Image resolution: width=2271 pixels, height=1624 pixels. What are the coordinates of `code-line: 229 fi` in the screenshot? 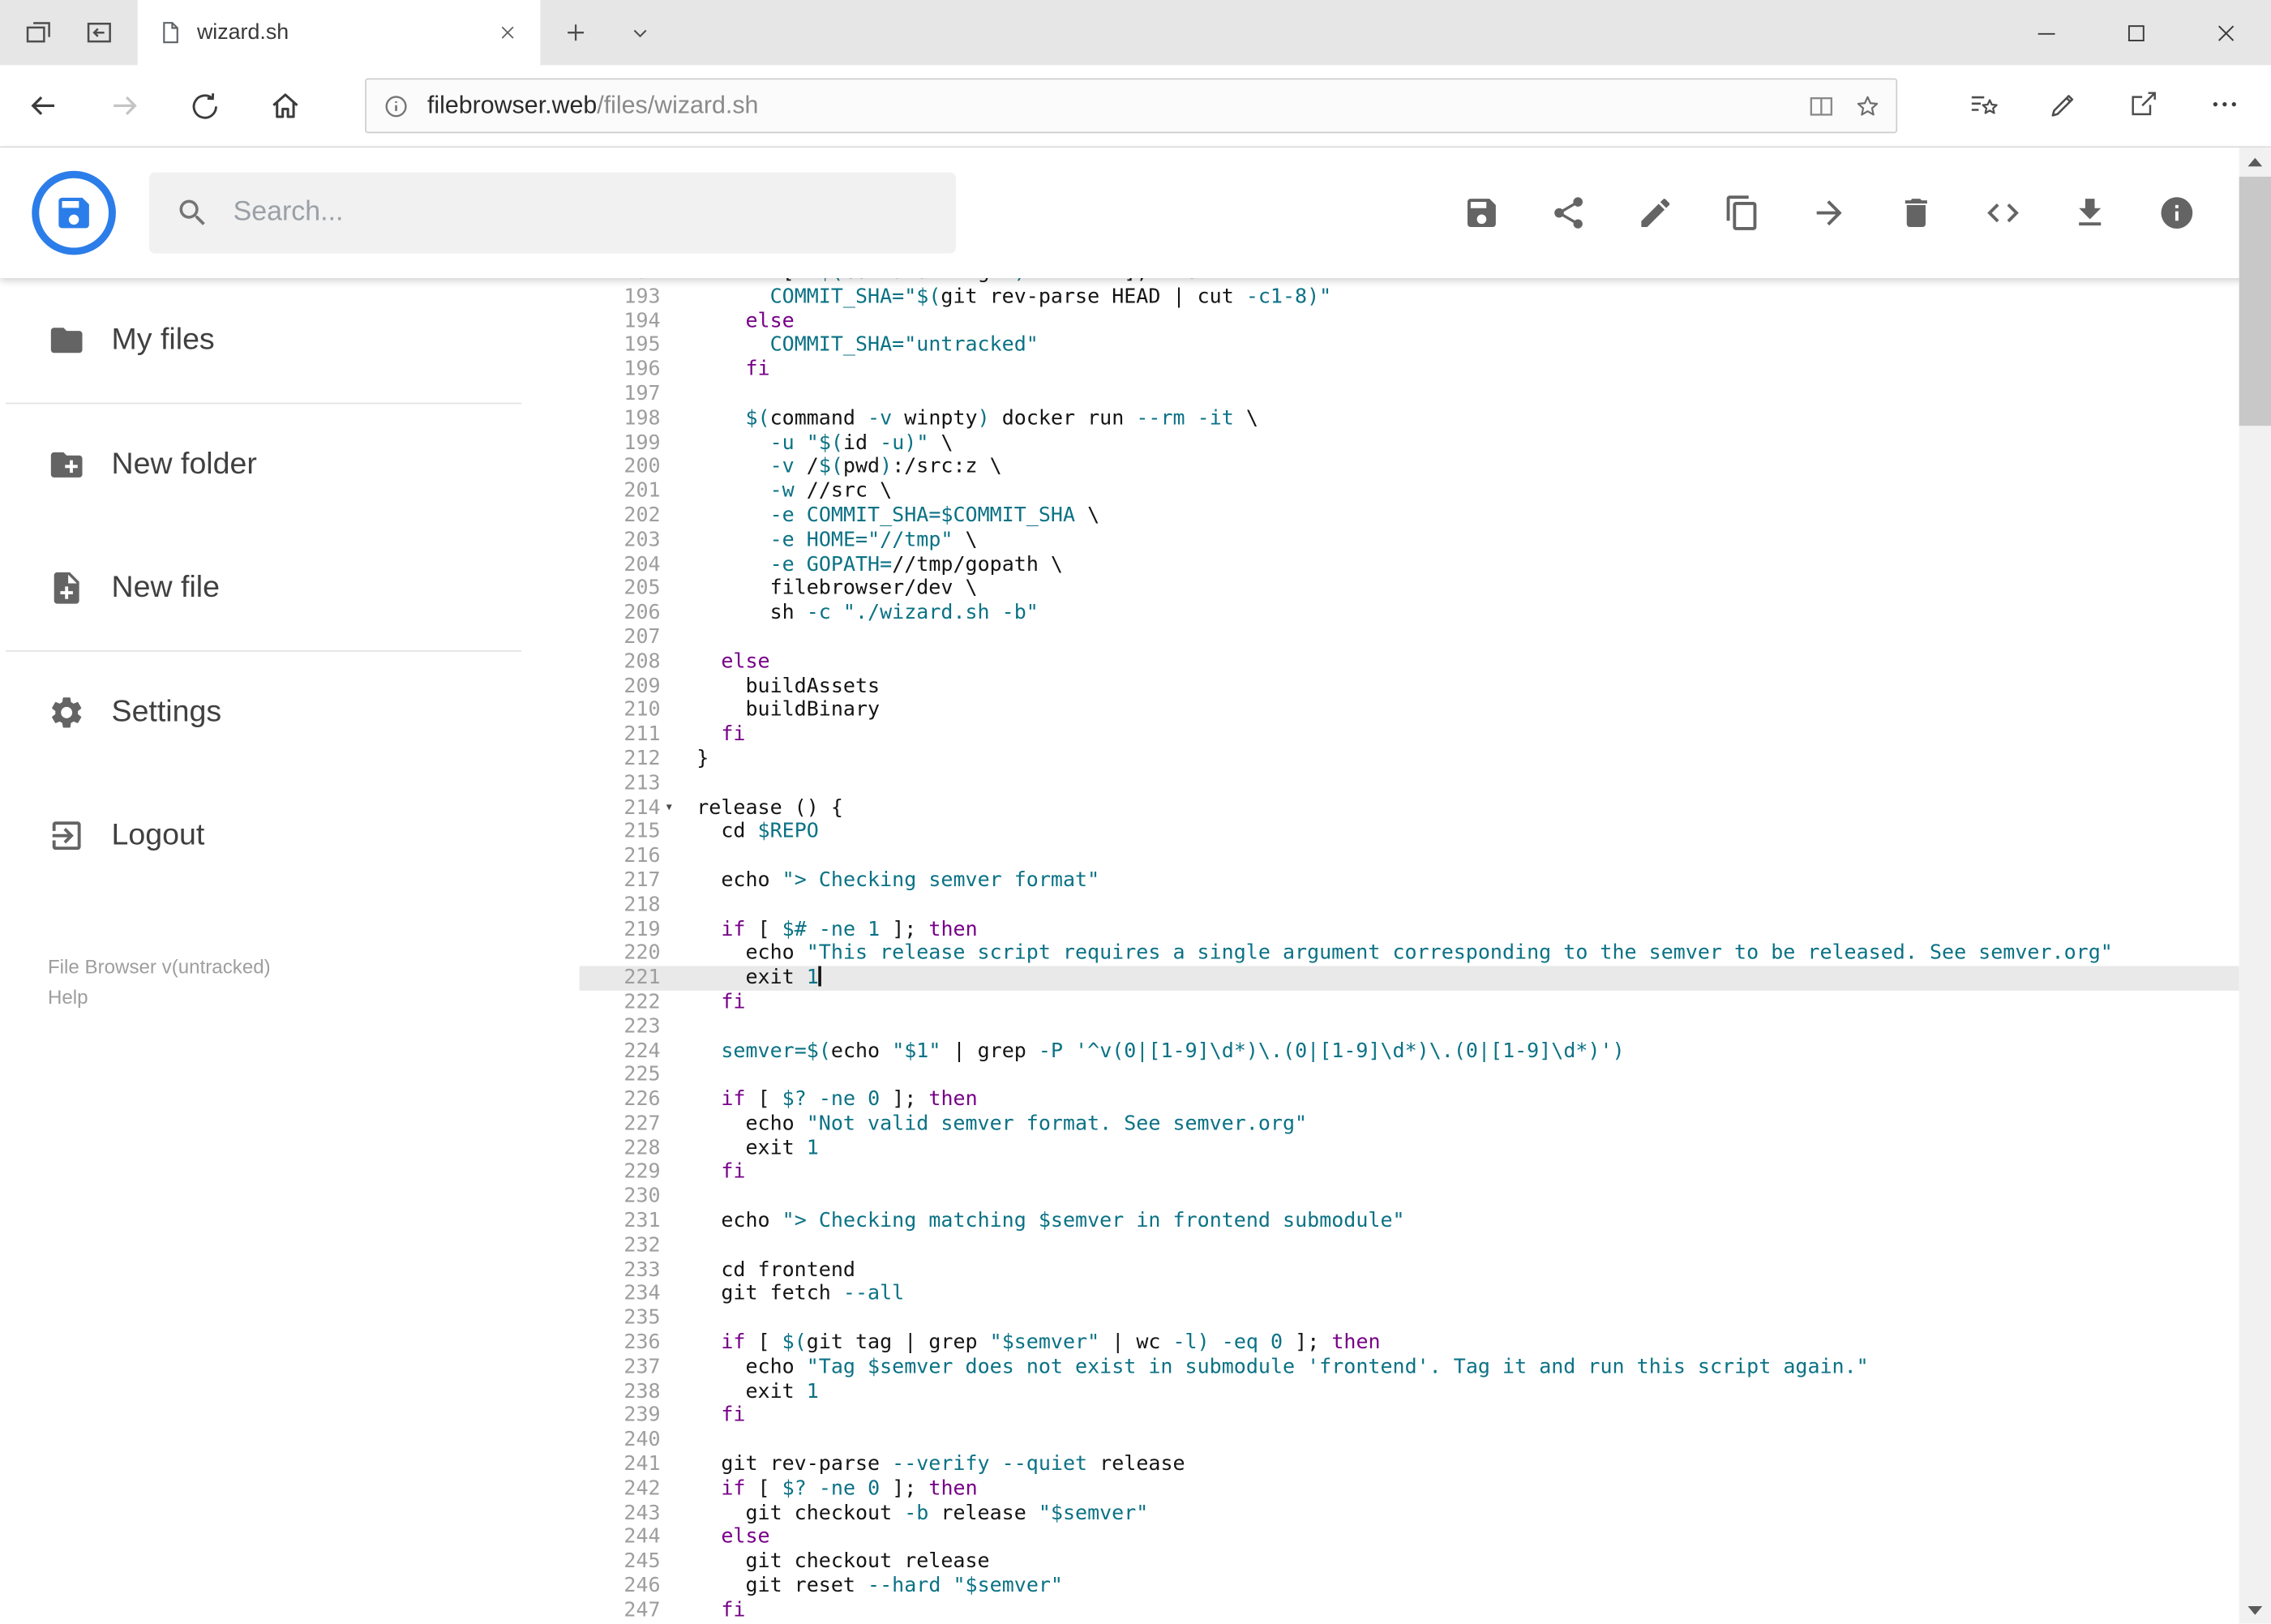 It's located at (1409, 1173).